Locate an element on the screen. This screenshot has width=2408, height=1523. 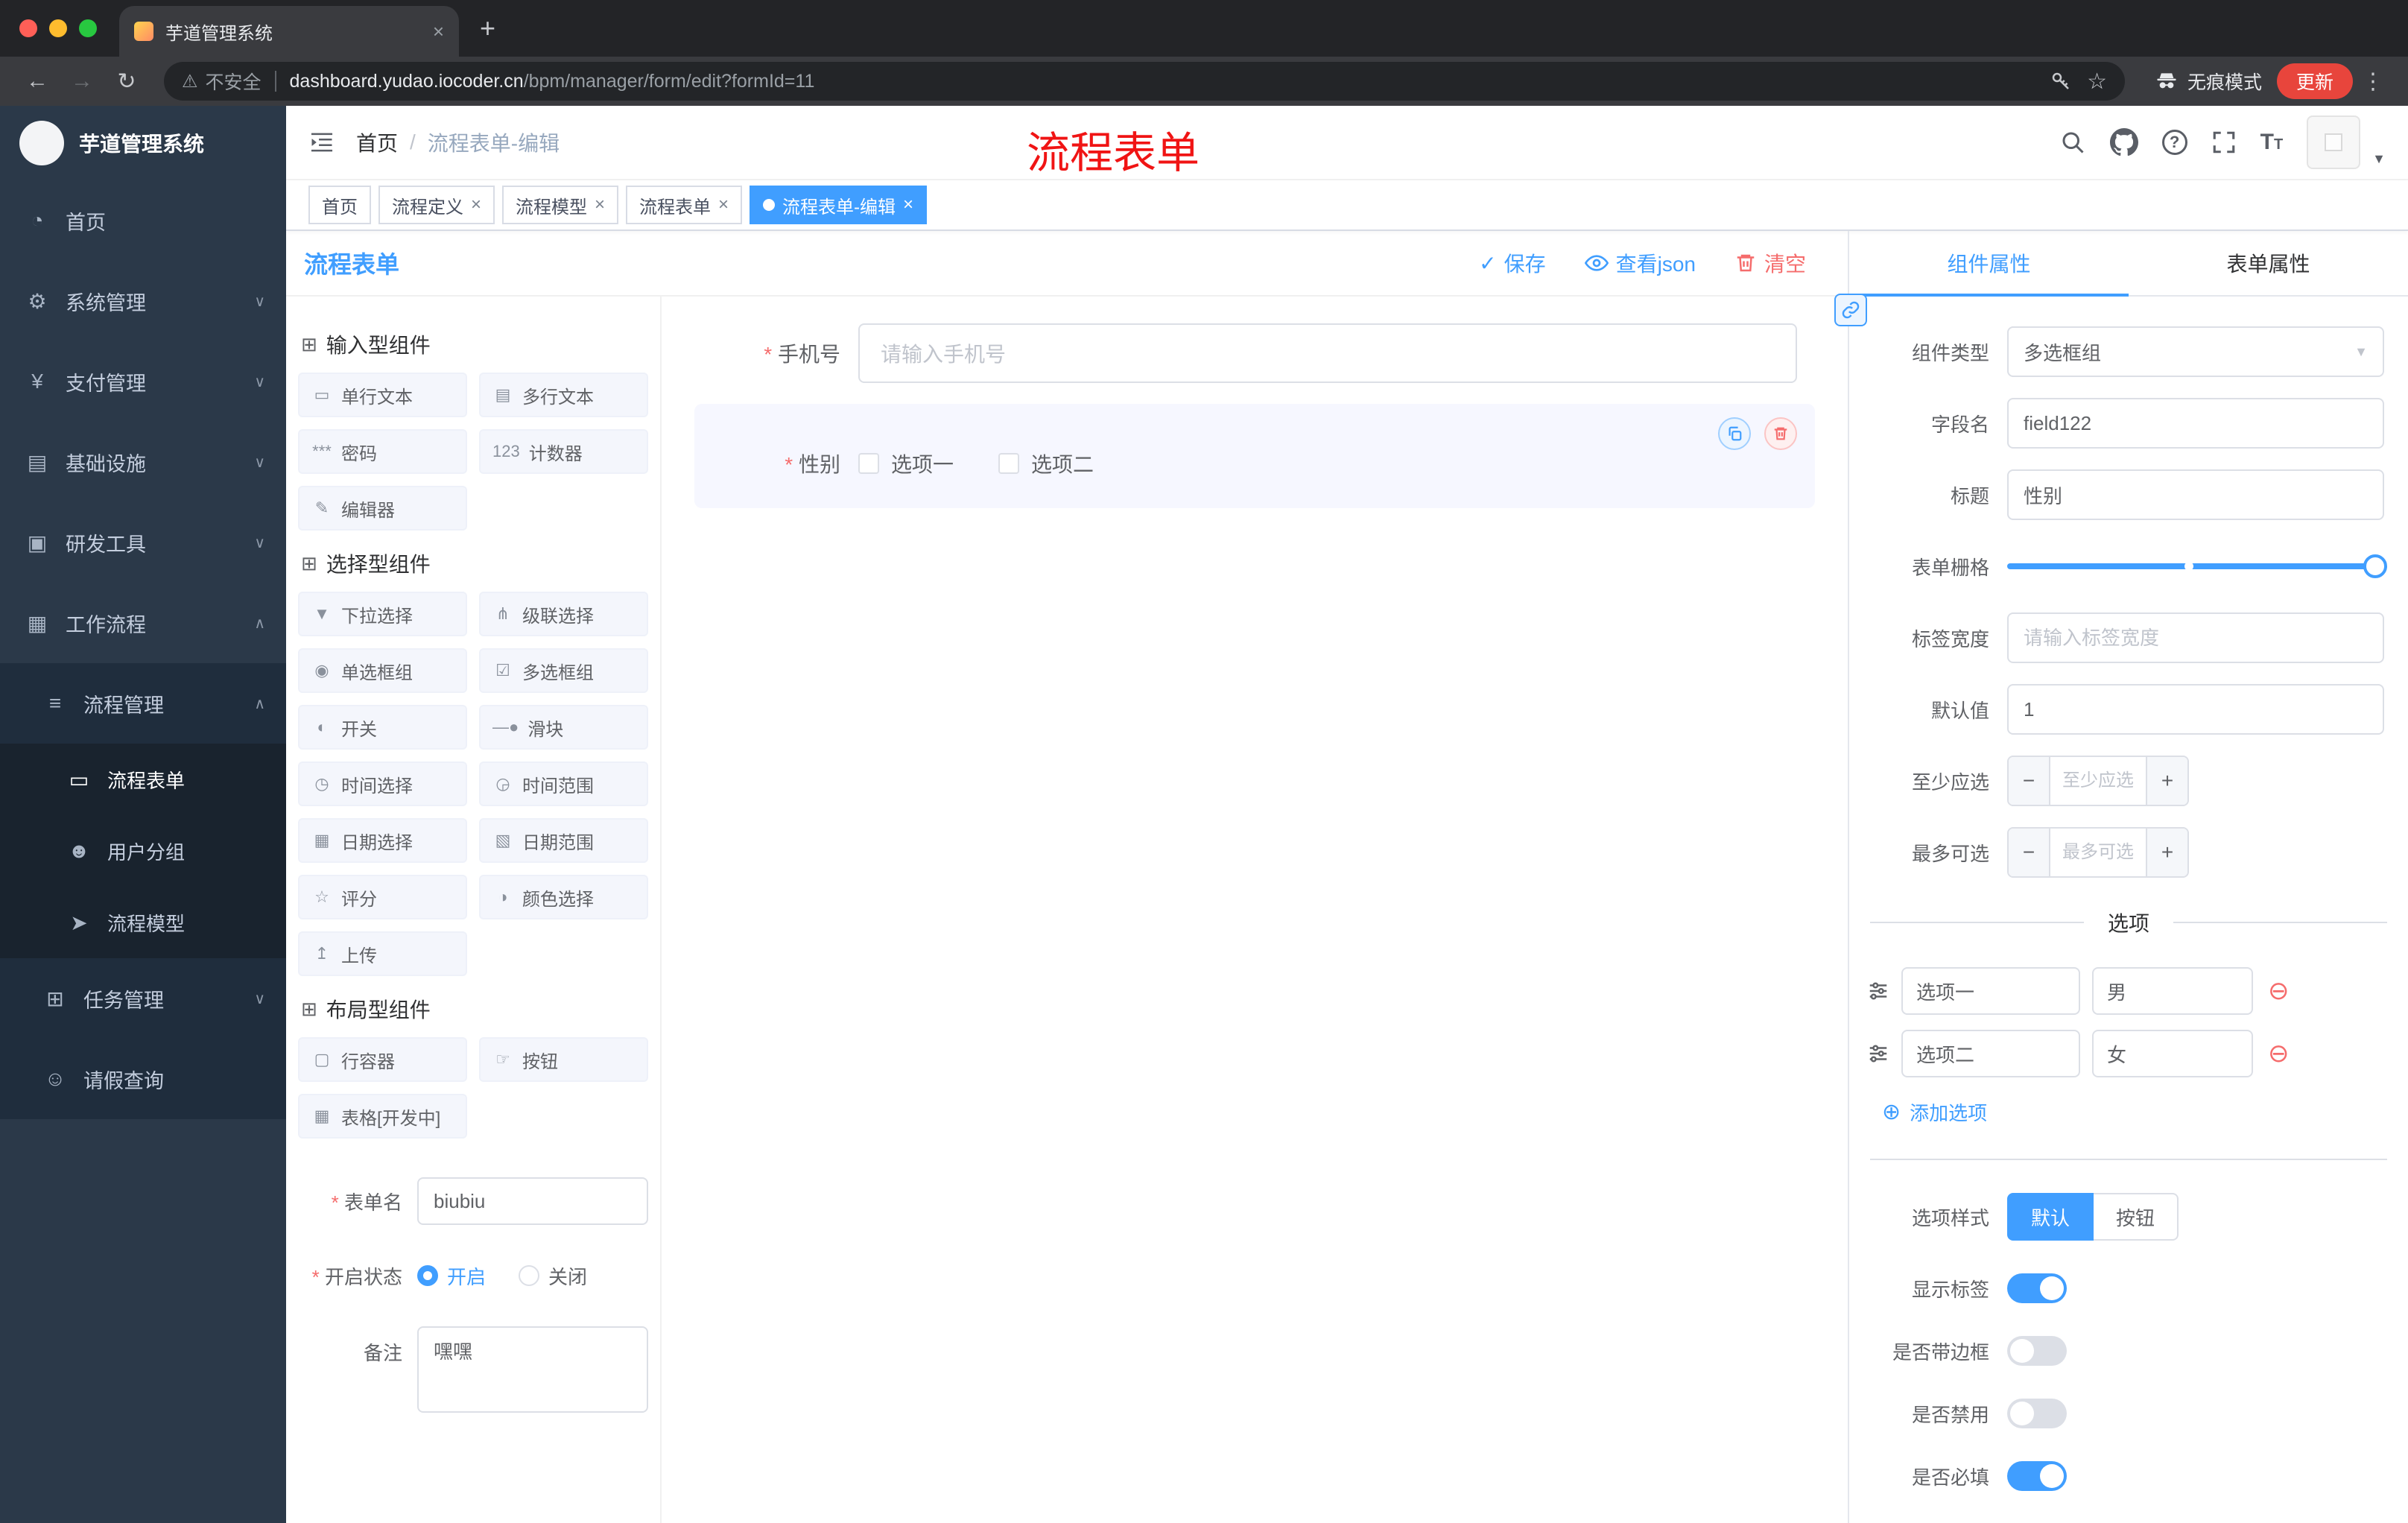
avatar is located at coordinates (2334, 142).